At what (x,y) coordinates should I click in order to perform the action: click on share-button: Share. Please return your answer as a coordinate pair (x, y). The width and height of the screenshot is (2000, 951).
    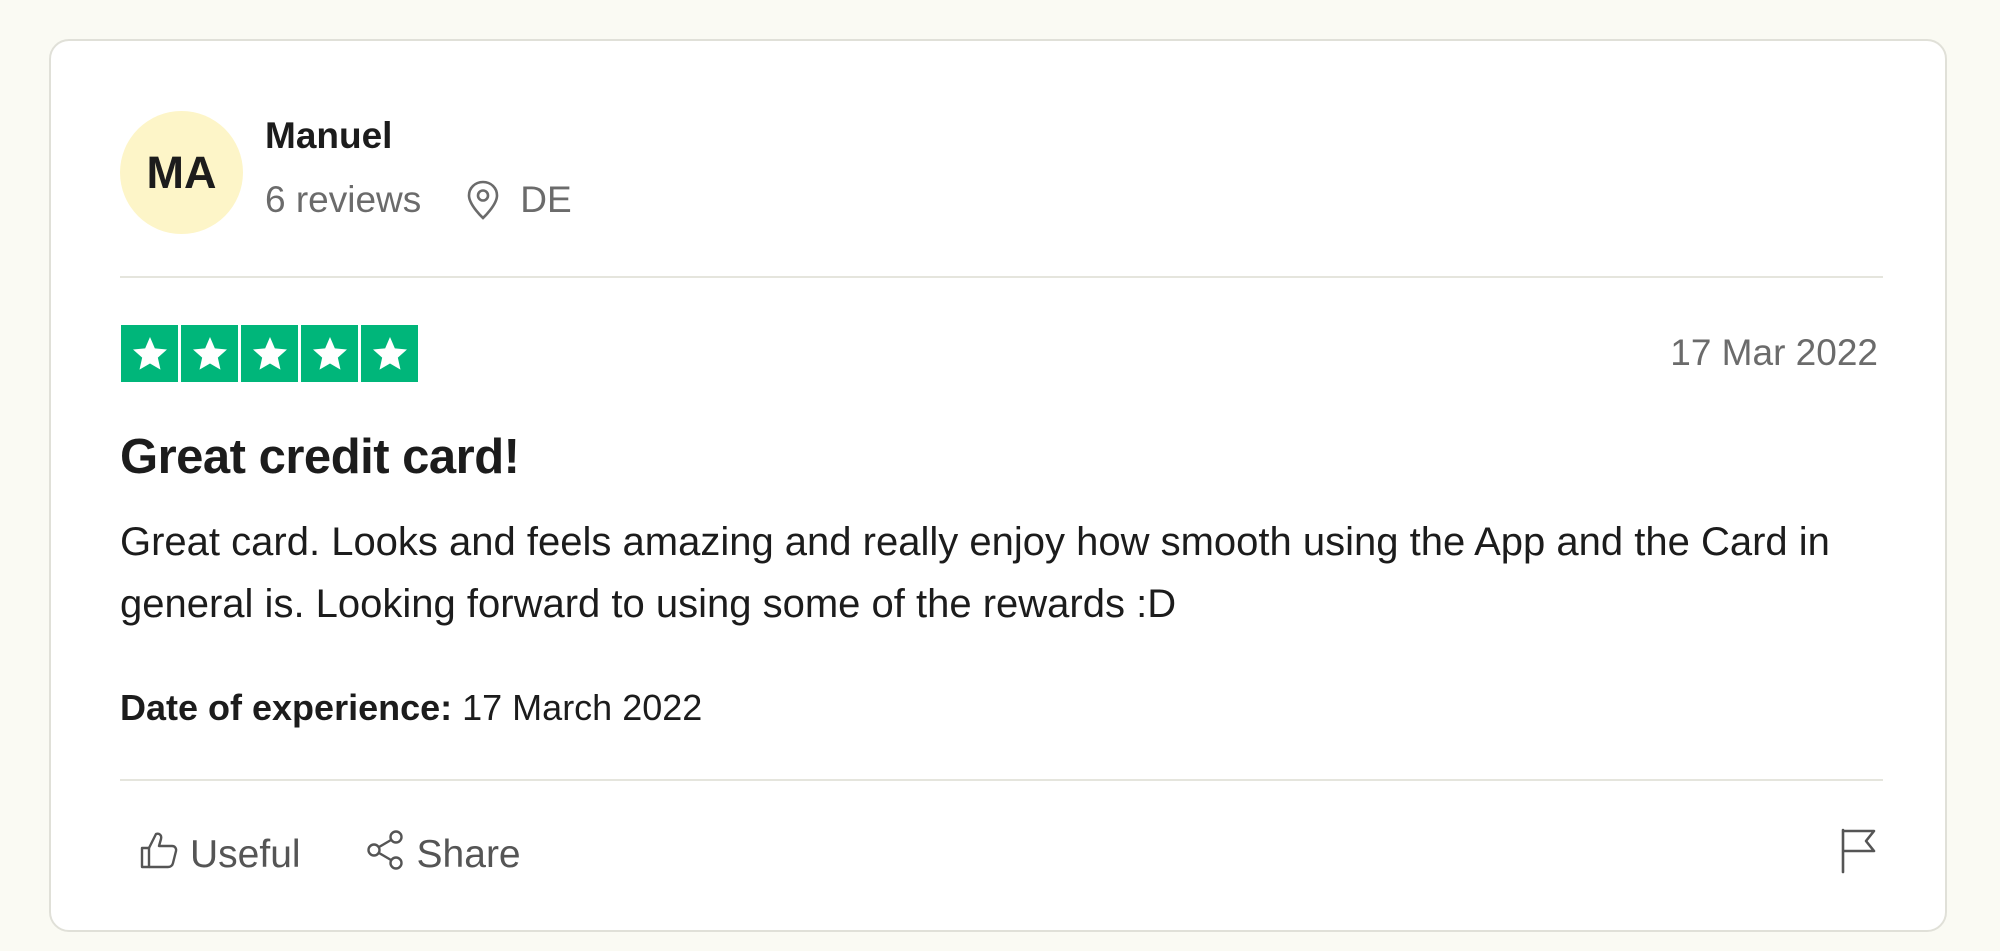
    Looking at the image, I should click on (443, 855).